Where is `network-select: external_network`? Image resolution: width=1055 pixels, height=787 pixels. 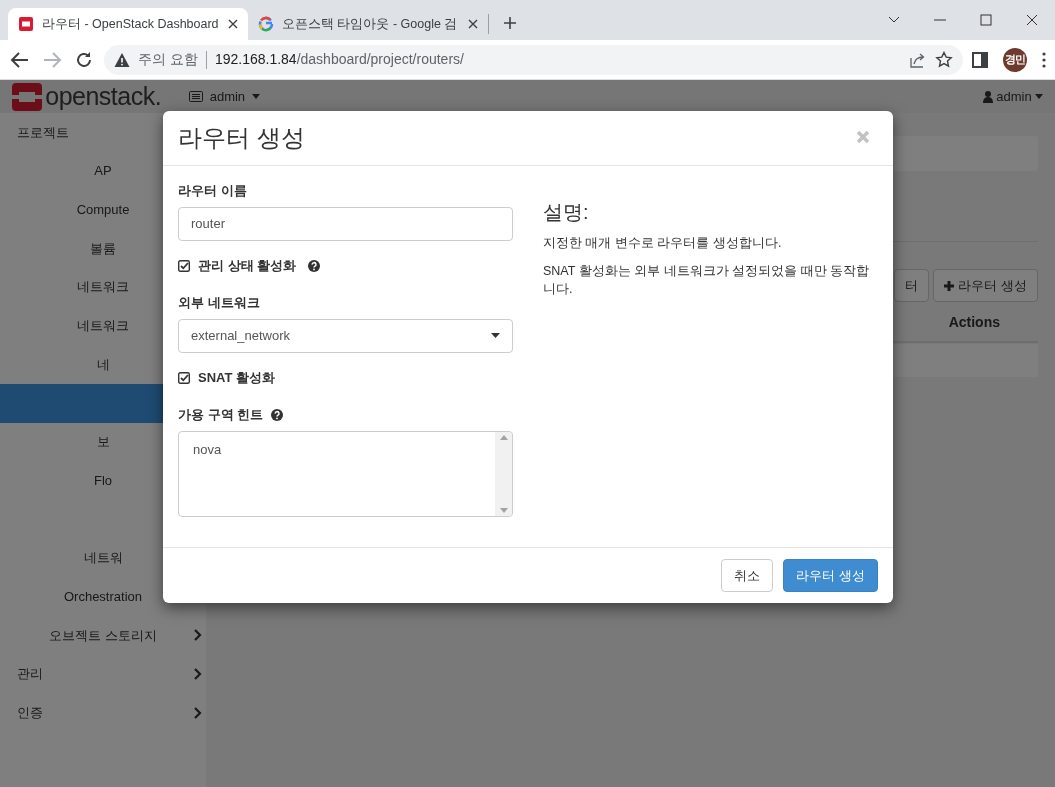 network-select: external_network is located at coordinates (345, 335).